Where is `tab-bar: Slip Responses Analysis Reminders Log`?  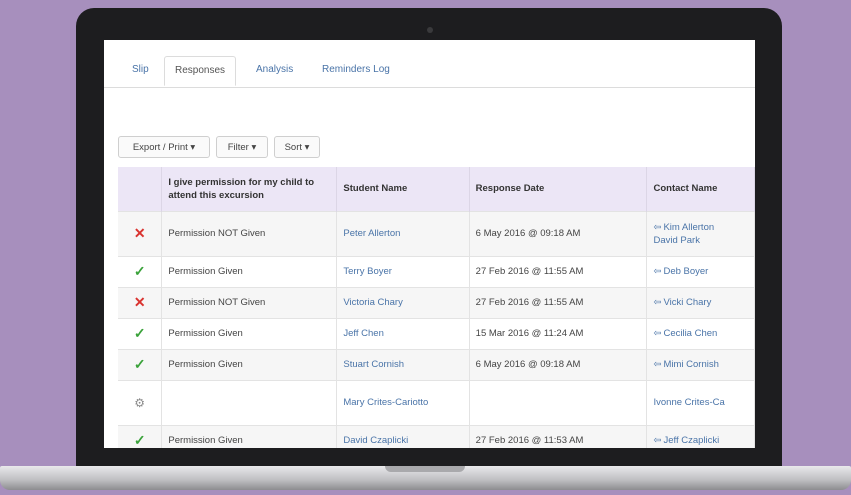 tab-bar: Slip Responses Analysis Reminders Log is located at coordinates (429, 71).